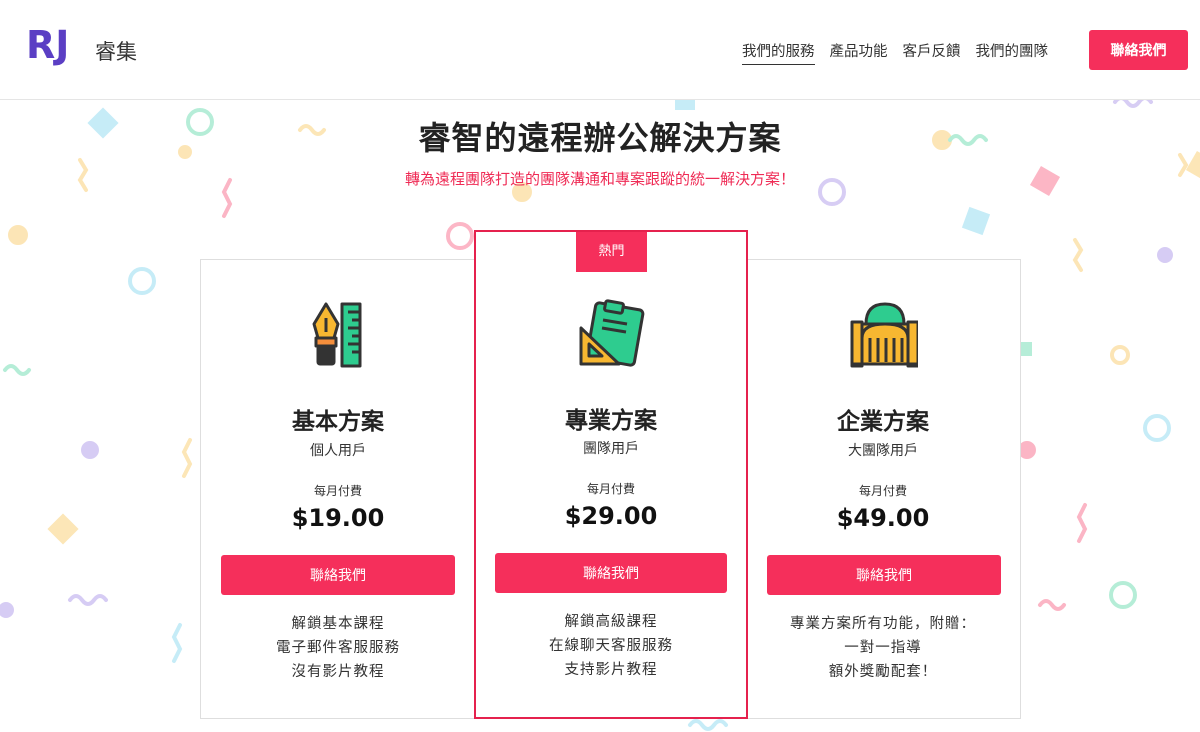 The width and height of the screenshot is (1200, 732). I want to click on clipboard-set-square-icon, so click(612, 333).